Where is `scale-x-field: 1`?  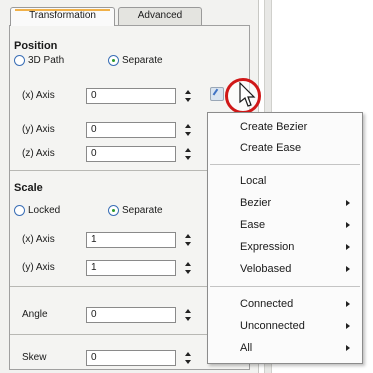 scale-x-field: 1 is located at coordinates (131, 240).